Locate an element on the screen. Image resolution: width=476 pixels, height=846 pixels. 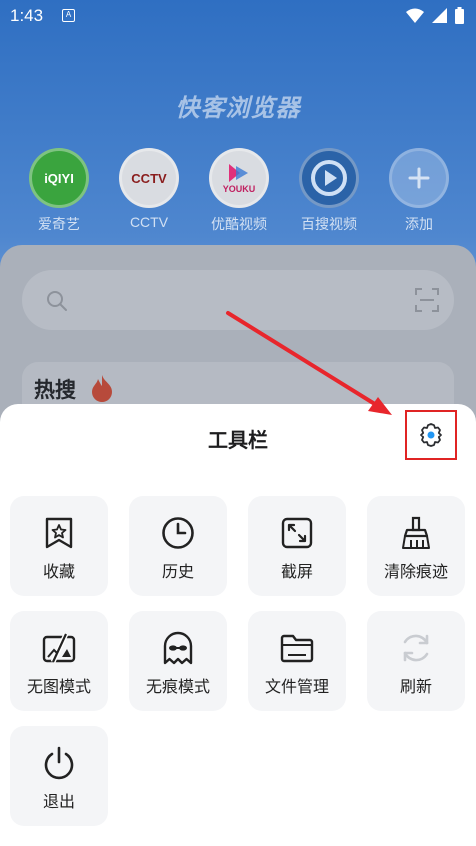
toolbar-item-label: 清除痕迹 is located at coordinates (415, 572).